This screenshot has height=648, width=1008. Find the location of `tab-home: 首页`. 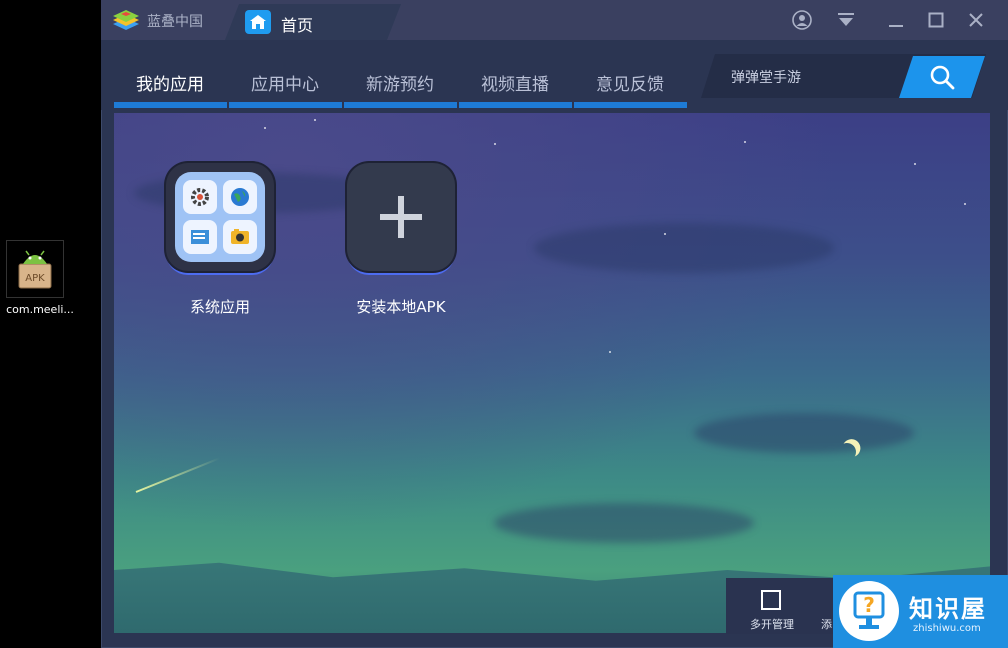

tab-home: 首页 is located at coordinates (313, 22).